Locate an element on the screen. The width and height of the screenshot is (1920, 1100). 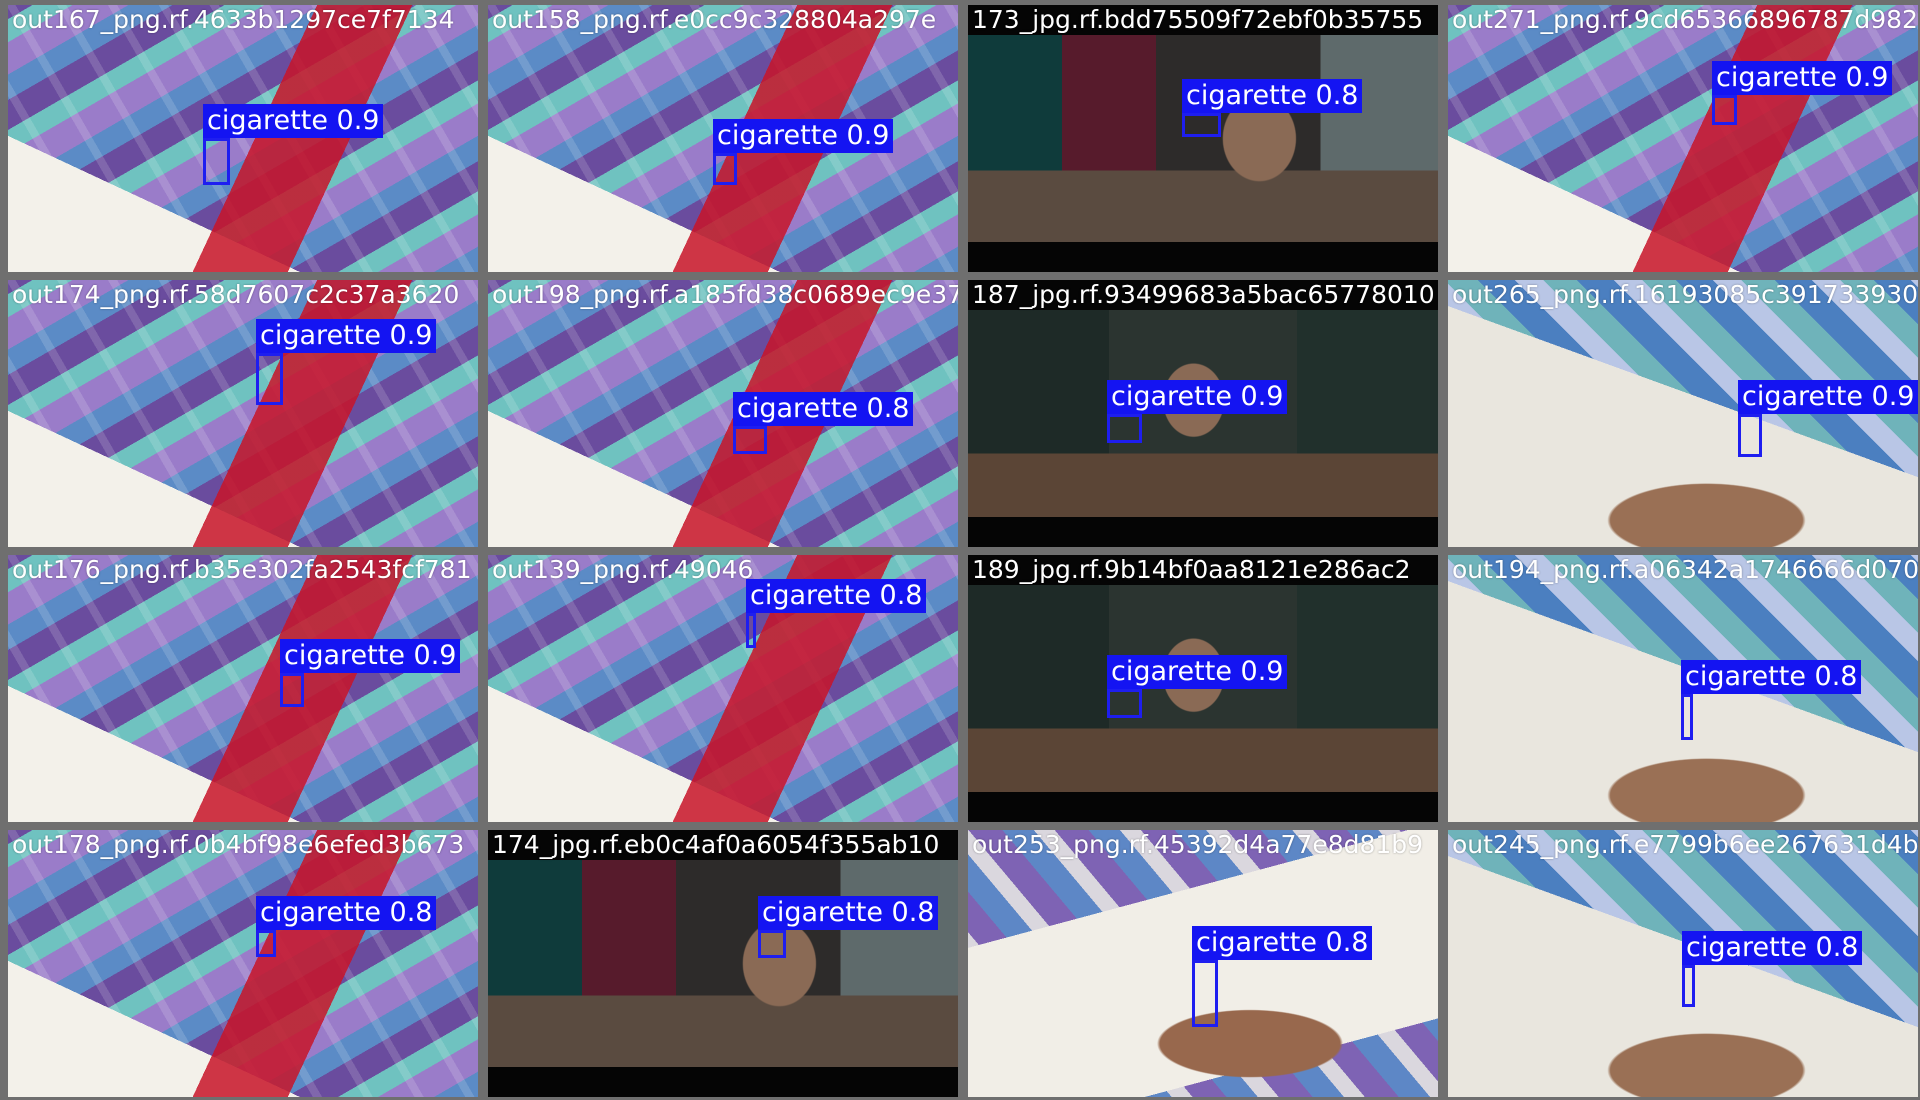
tile-filename: 187_jpg.rf.93499683a5bac65778010 is located at coordinates (1203, 294).